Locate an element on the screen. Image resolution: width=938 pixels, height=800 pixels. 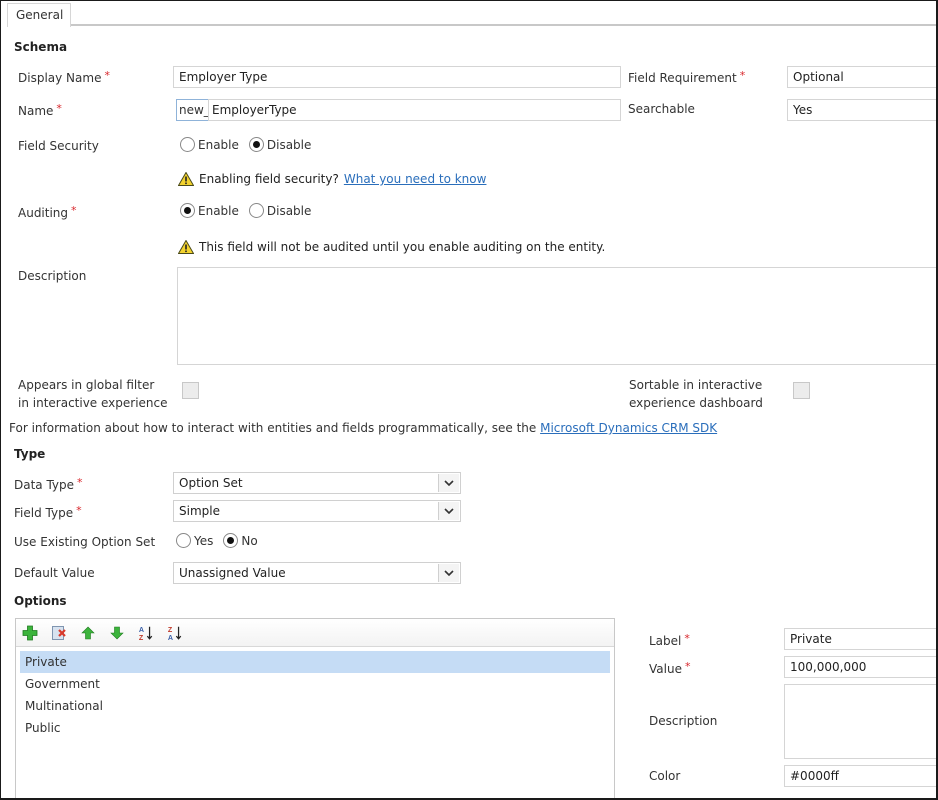
name-label: Name * is located at coordinates (40, 110).